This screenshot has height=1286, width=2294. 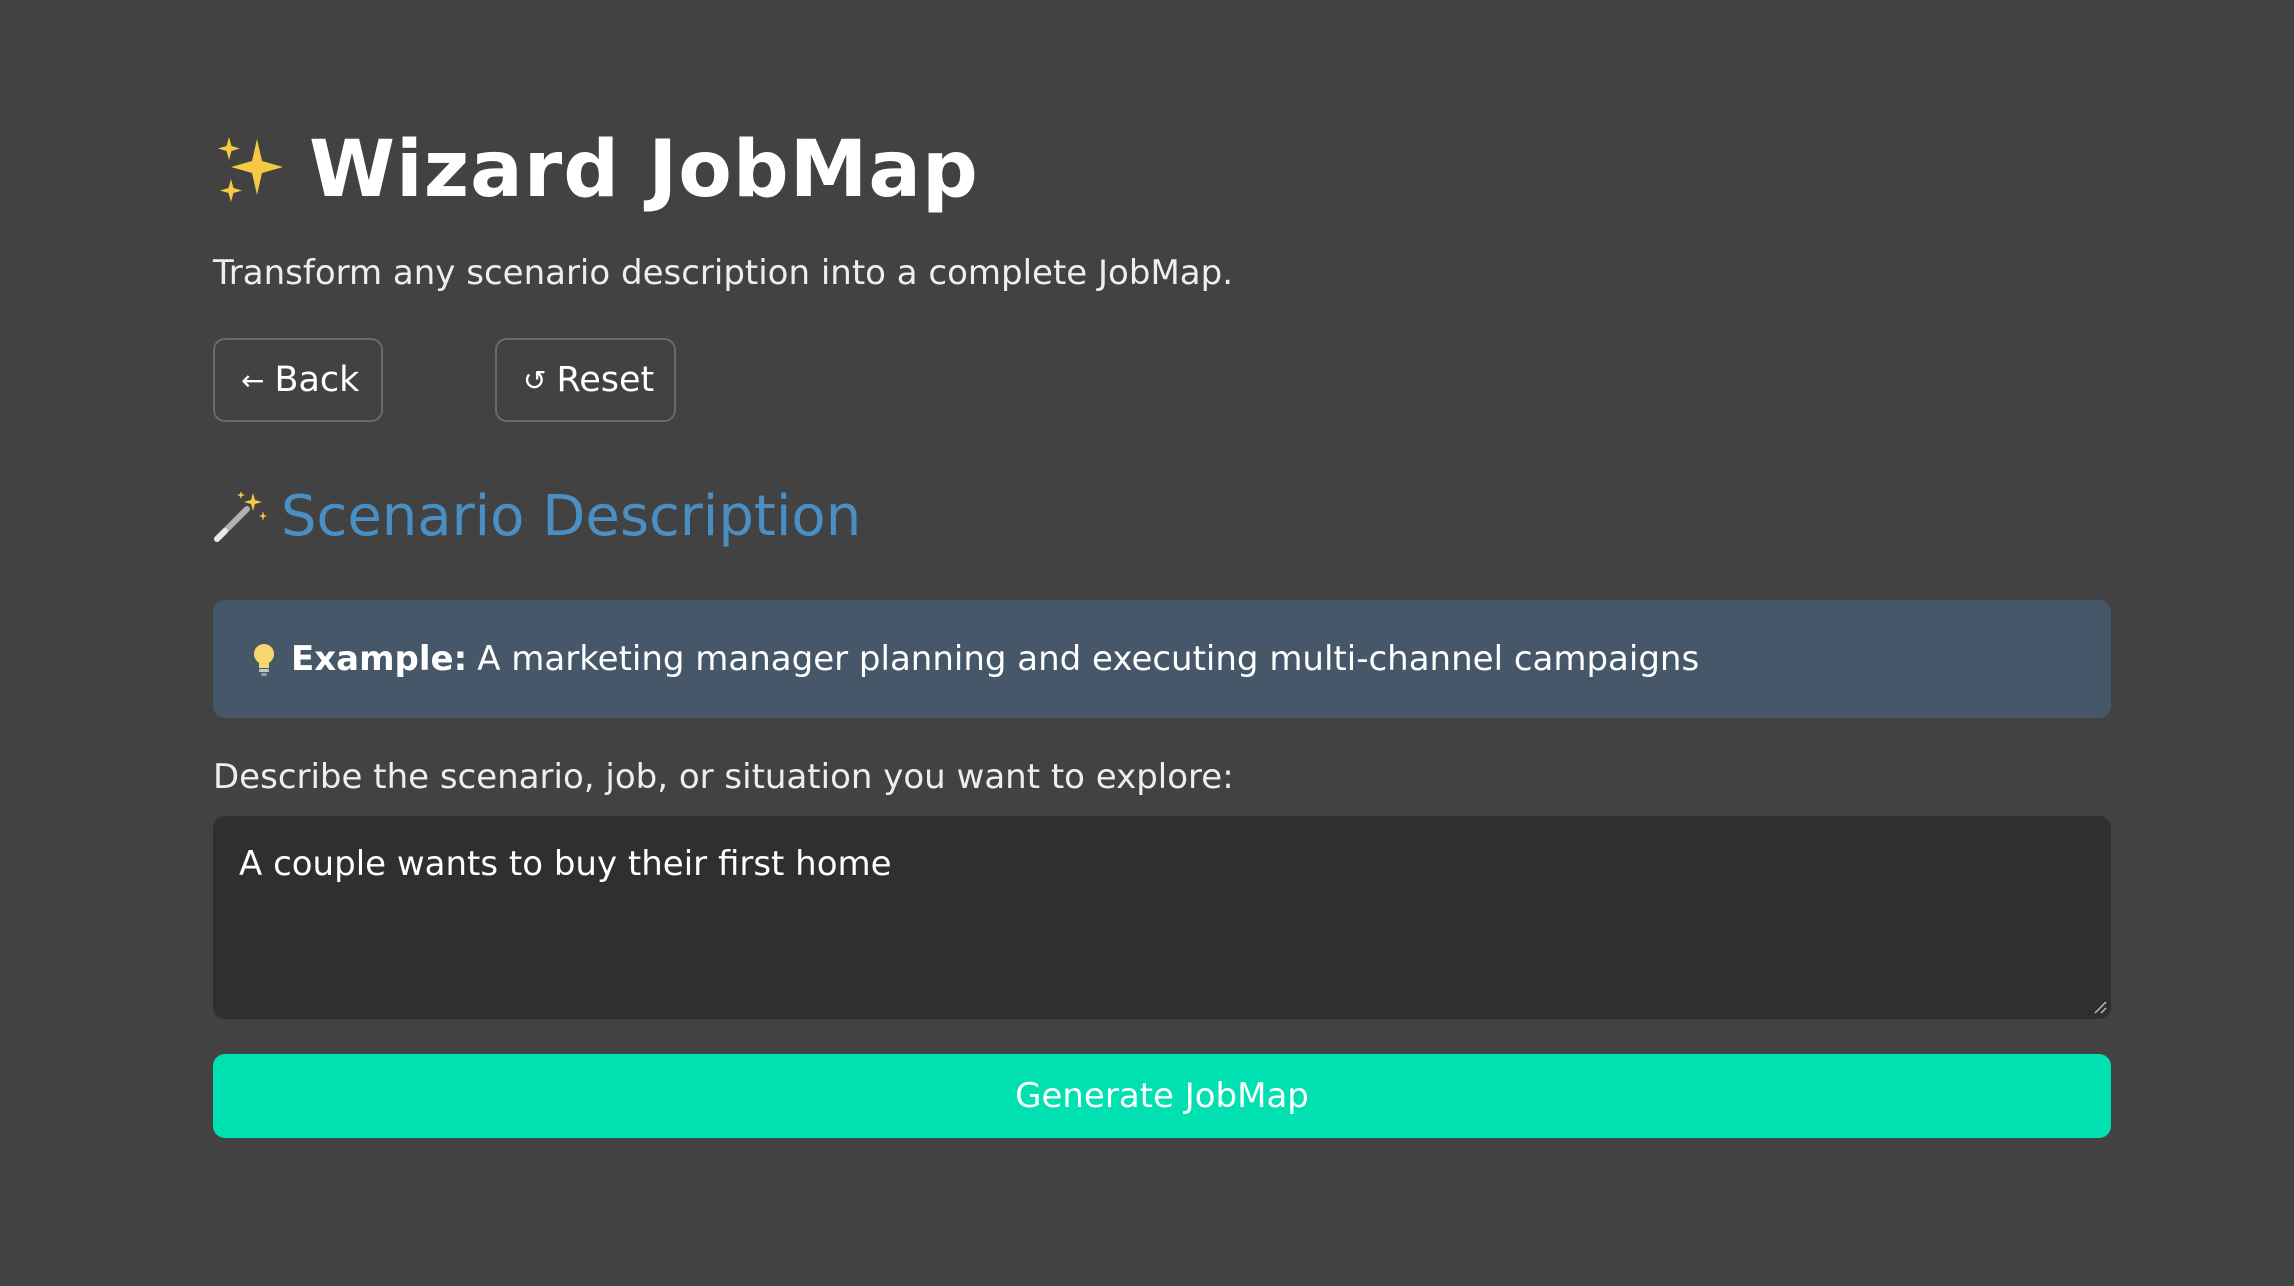 I want to click on header: Wizard JobMap, so click(x=596, y=170).